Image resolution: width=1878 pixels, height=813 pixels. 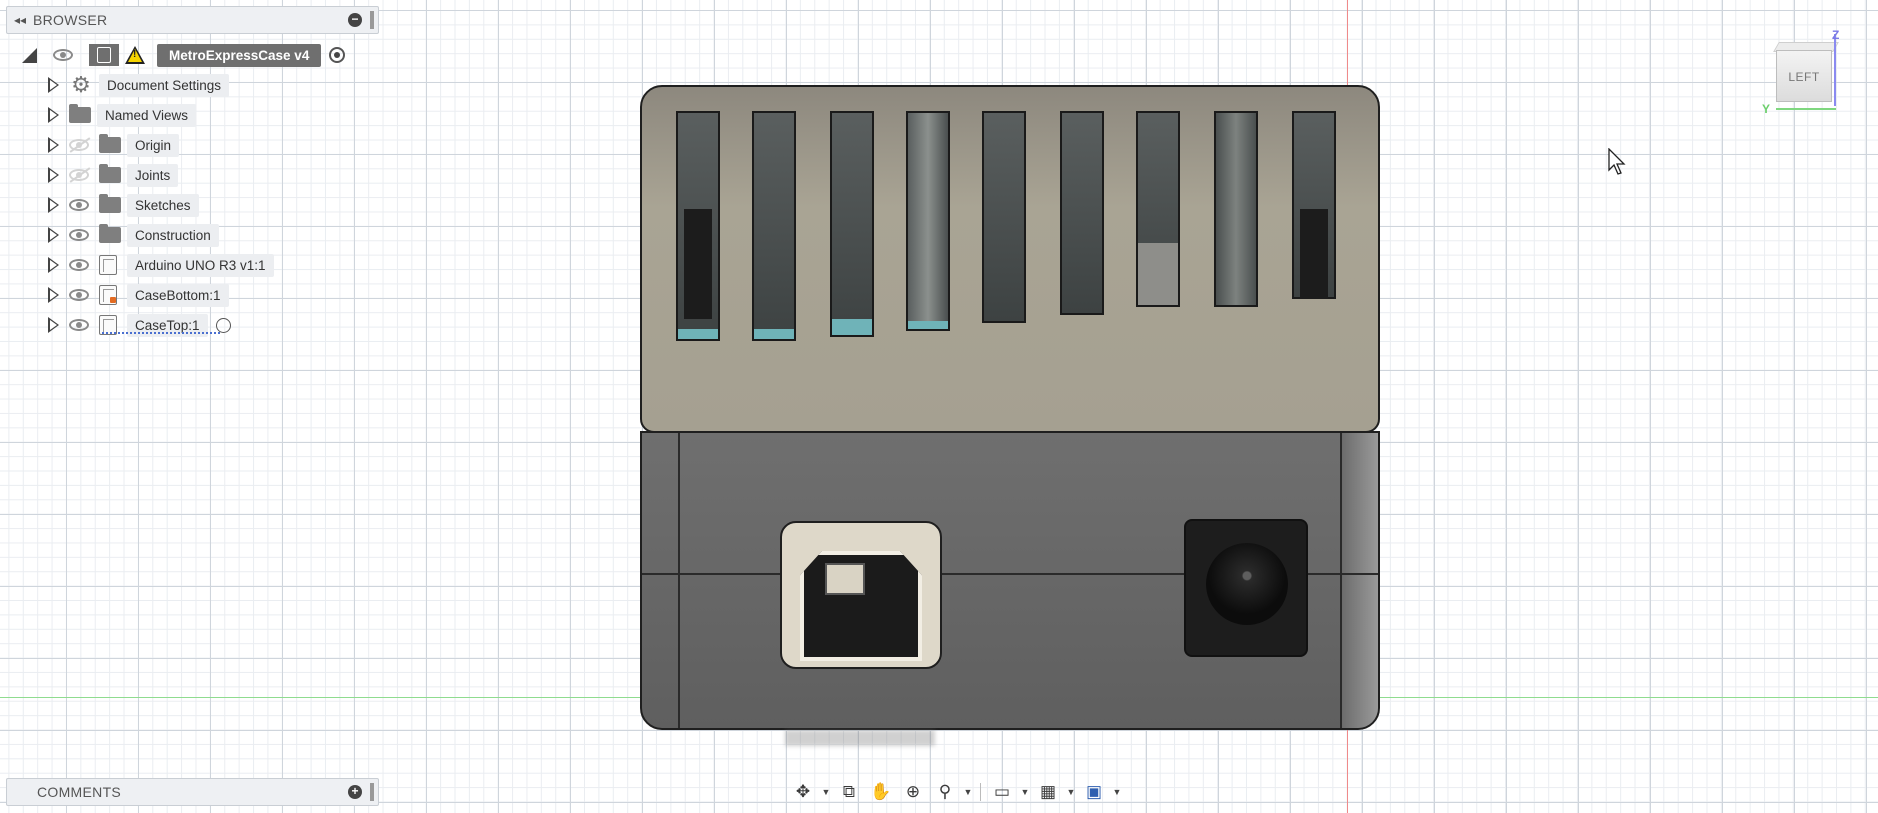 What do you see at coordinates (1766, 109) in the screenshot?
I see `y-axis-label: Y` at bounding box center [1766, 109].